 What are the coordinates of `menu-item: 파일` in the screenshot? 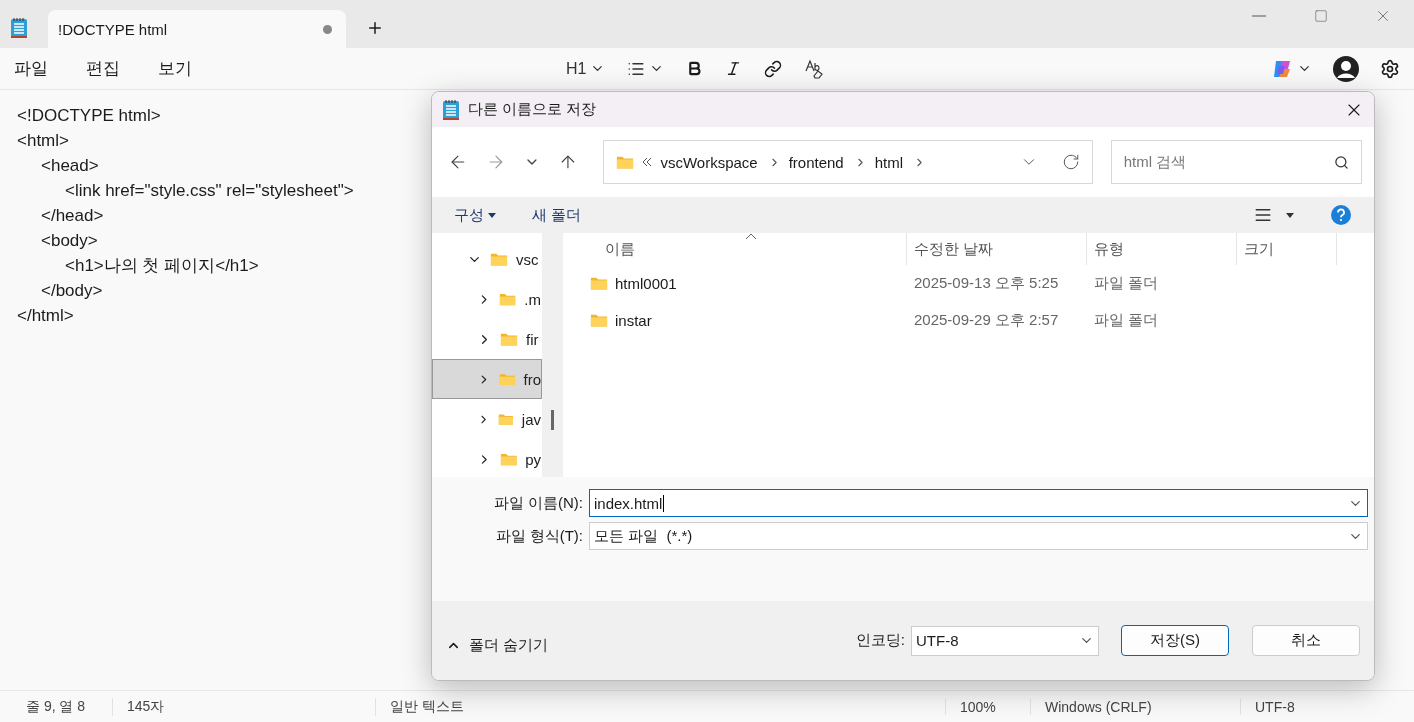 It's located at (31, 68).